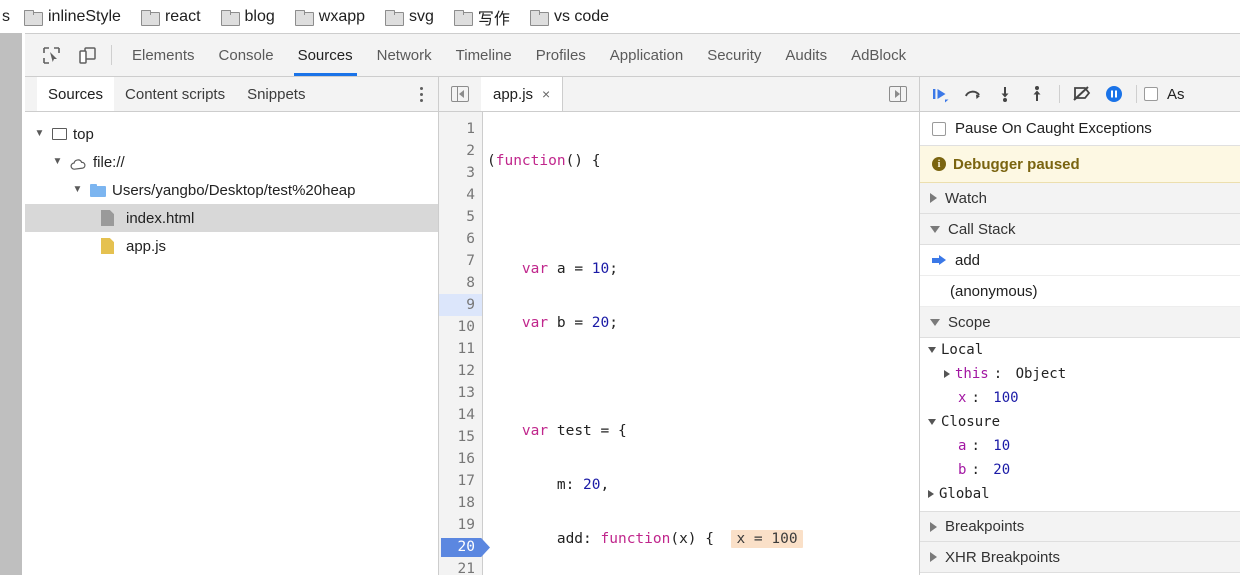 This screenshot has width=1240, height=575. Describe the element at coordinates (404, 55) in the screenshot. I see `tab-network: Network` at that location.